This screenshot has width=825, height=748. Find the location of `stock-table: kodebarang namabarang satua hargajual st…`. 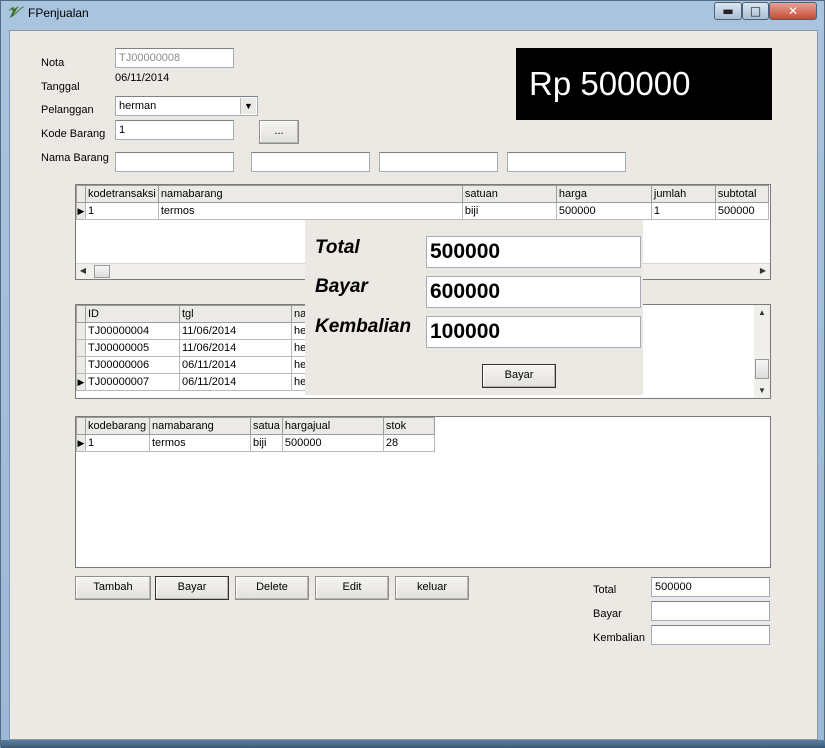

stock-table: kodebarang namabarang satua hargajual st… is located at coordinates (255, 434).